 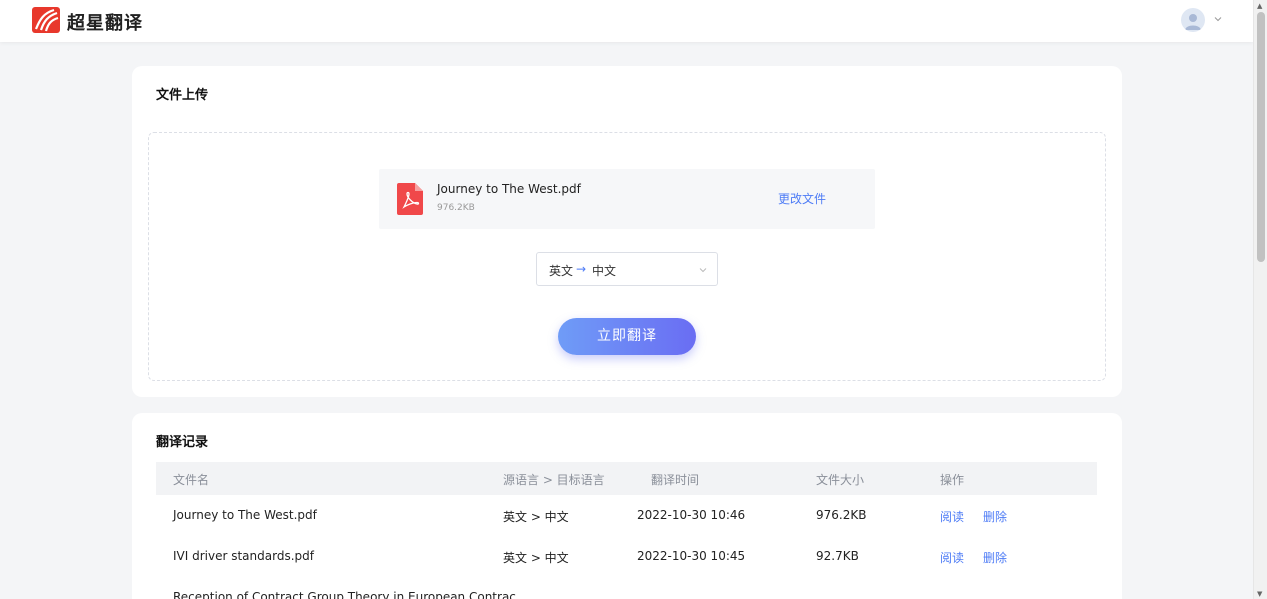 I want to click on table-header: 文件名 源语言 > 目标语言 翻译时间 文件大小 操作, so click(x=626, y=478).